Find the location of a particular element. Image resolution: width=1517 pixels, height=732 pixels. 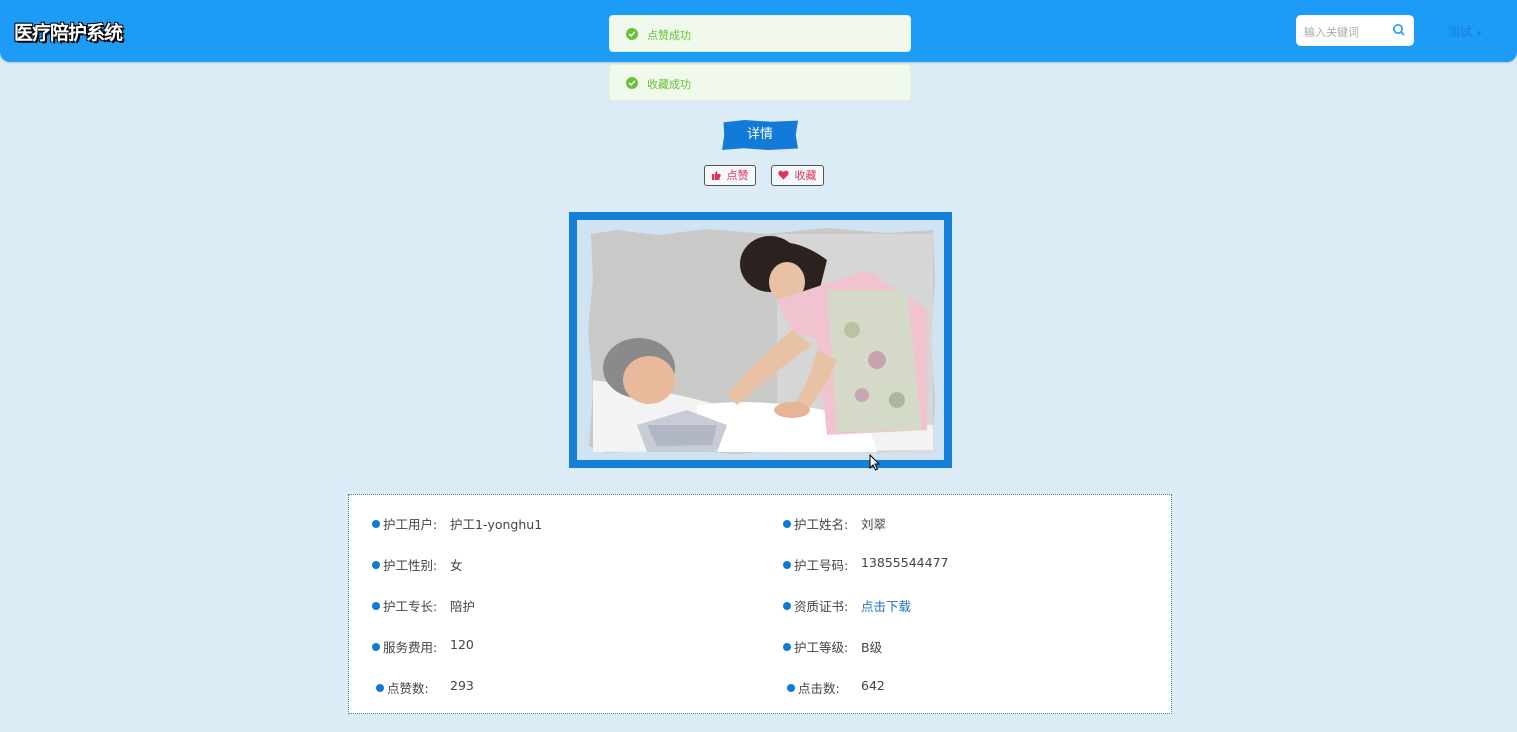

user-name: 测试 is located at coordinates (1460, 32).